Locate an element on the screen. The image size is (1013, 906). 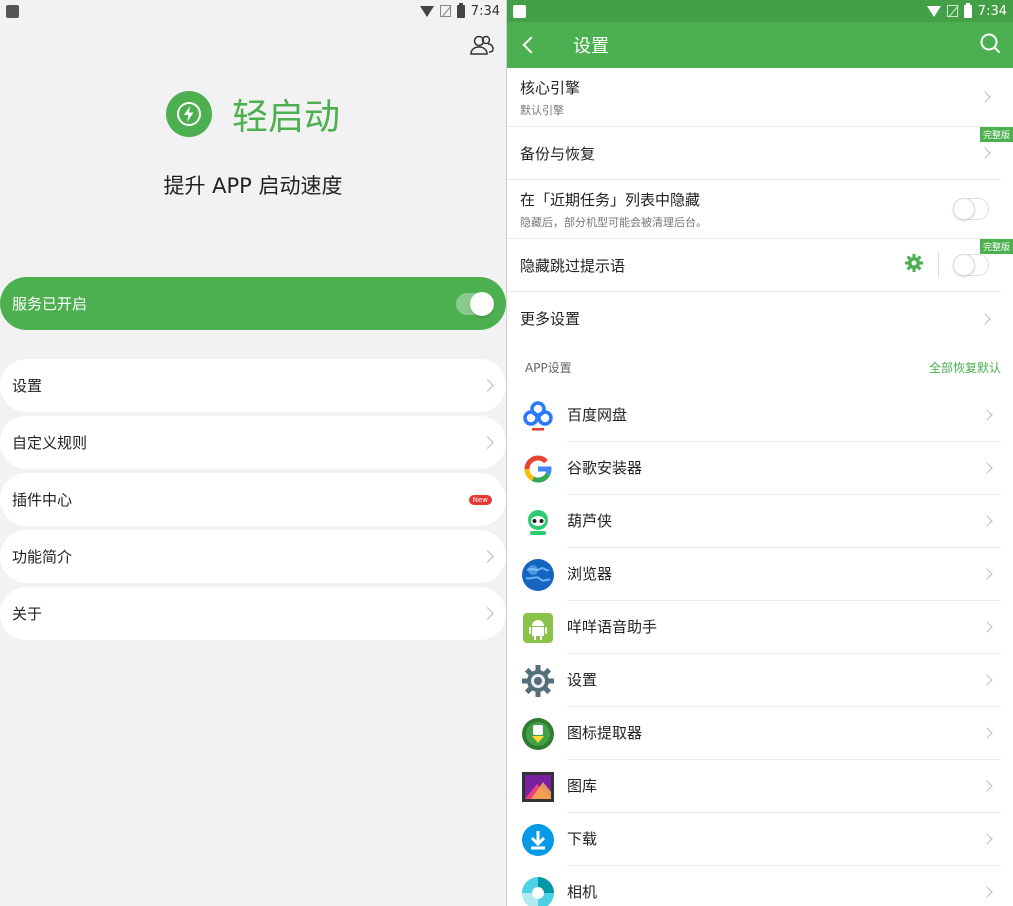
setting-hide-from-recents: 在「近期任务」列表中隐藏 隐藏后，部分机型可能会被清理后台。 is located at coordinates (754, 209).